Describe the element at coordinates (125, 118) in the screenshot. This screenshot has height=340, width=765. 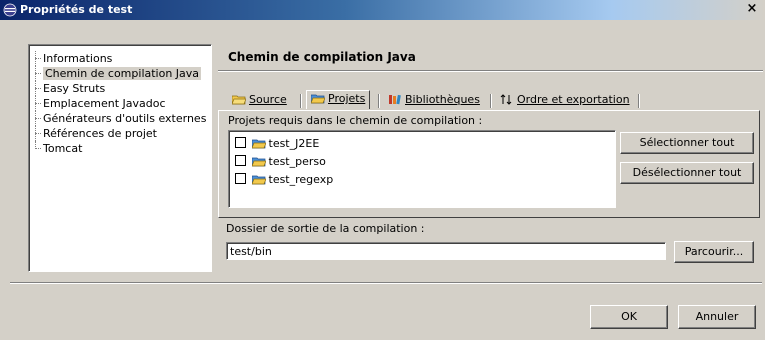
I see `tree-item-label: Générateurs d'outils externes` at that location.